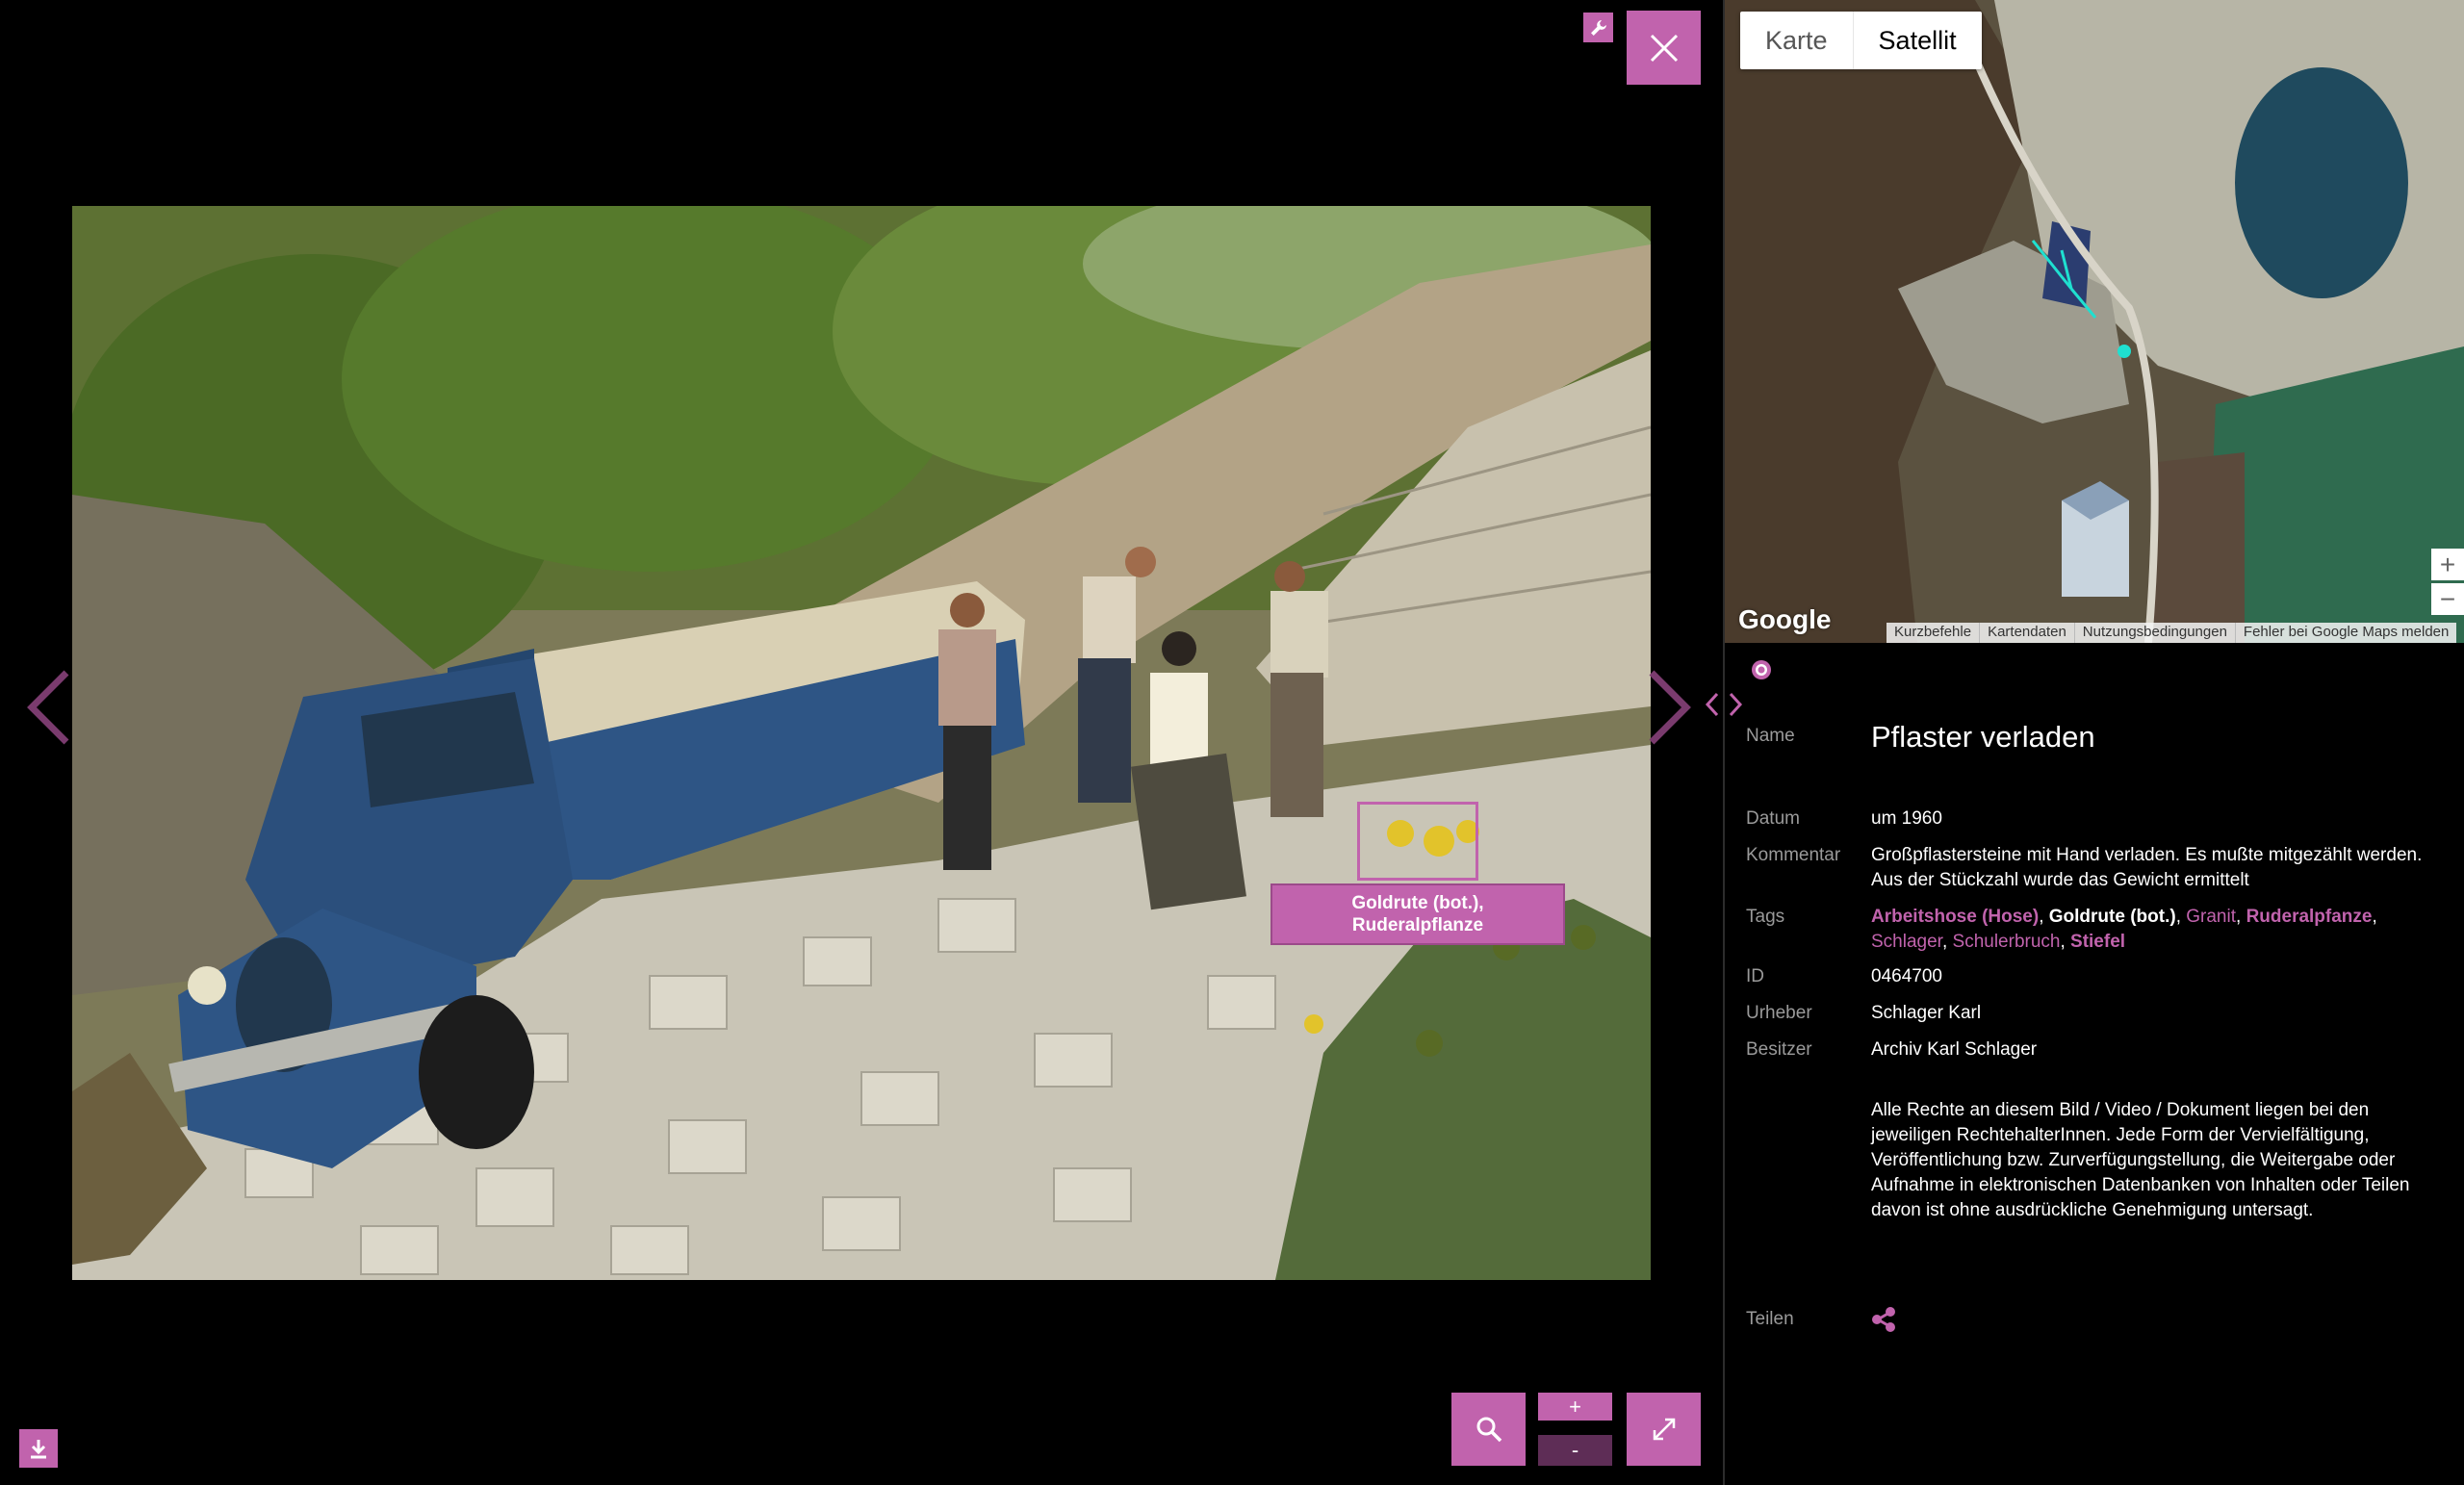 The height and width of the screenshot is (1485, 2464). Describe the element at coordinates (1761, 669) in the screenshot. I see `target-icon` at that location.